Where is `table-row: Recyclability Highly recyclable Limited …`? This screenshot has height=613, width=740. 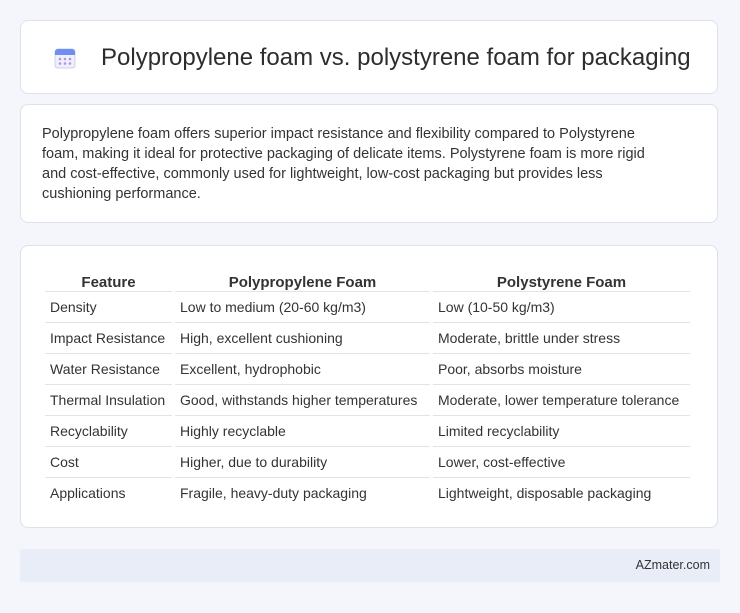 table-row: Recyclability Highly recyclable Limited … is located at coordinates (367, 431).